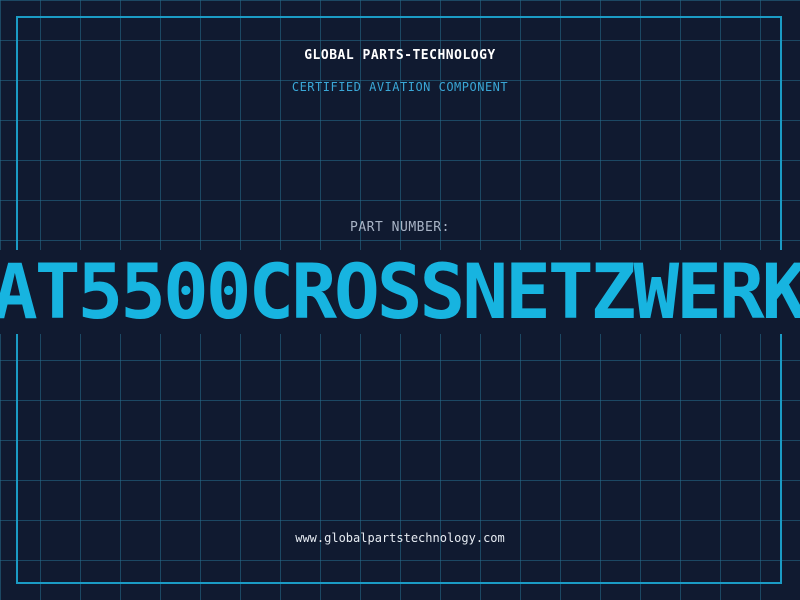  What do you see at coordinates (400, 87) in the screenshot?
I see `certification-subtitle: CERTIFIED AVIATION COMPONENT` at bounding box center [400, 87].